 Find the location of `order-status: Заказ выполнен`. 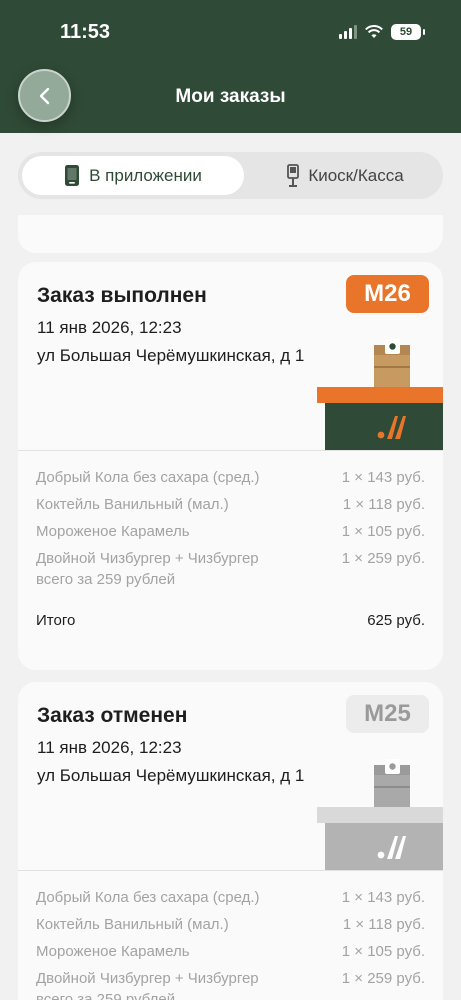

order-status: Заказ выполнен is located at coordinates (122, 295).